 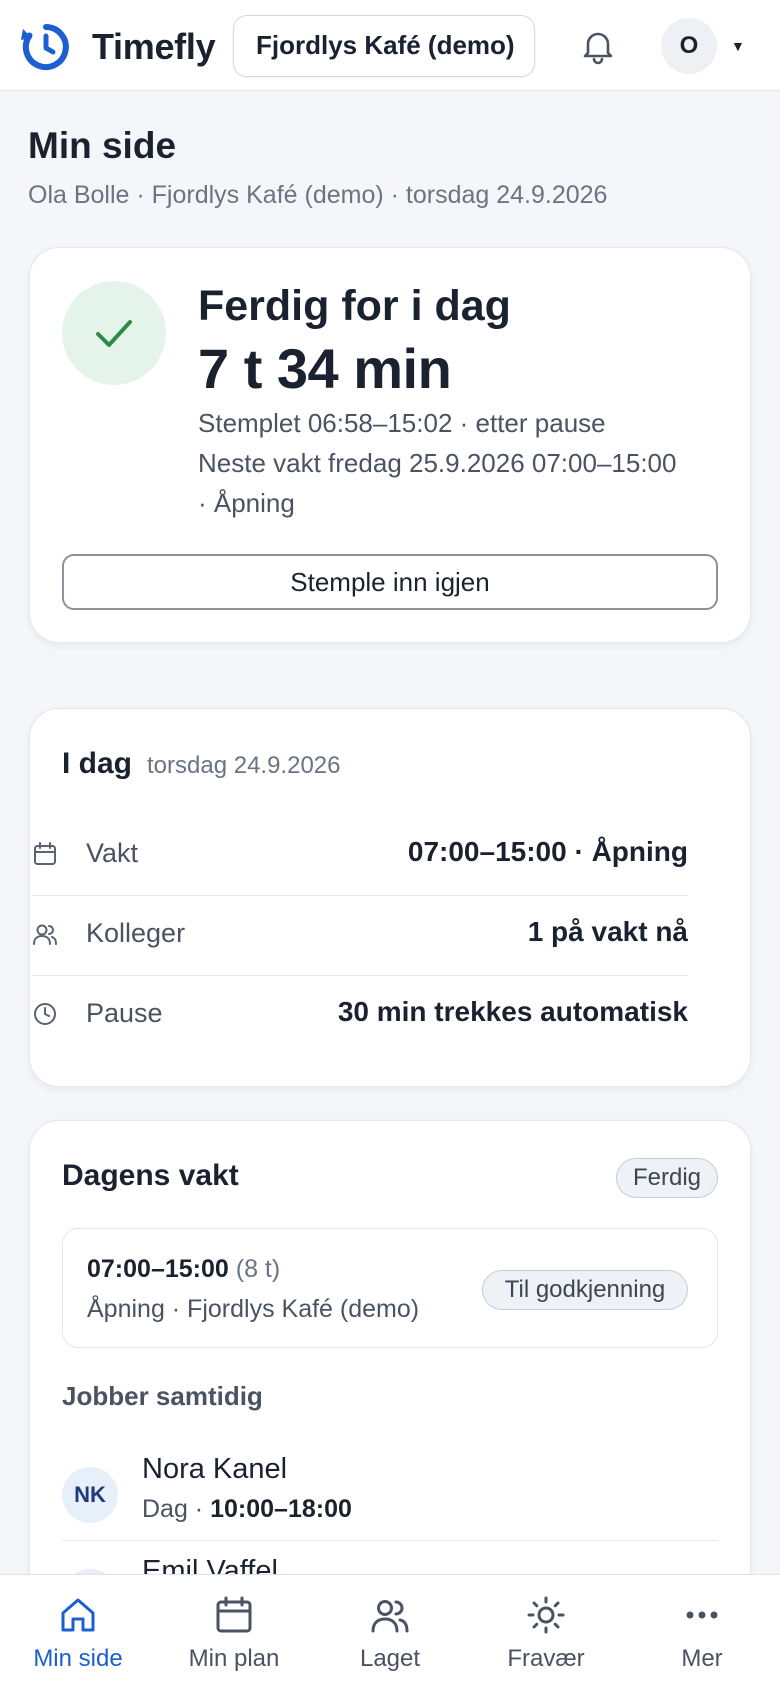 What do you see at coordinates (546, 1658) in the screenshot?
I see `nav-label: Fravær` at bounding box center [546, 1658].